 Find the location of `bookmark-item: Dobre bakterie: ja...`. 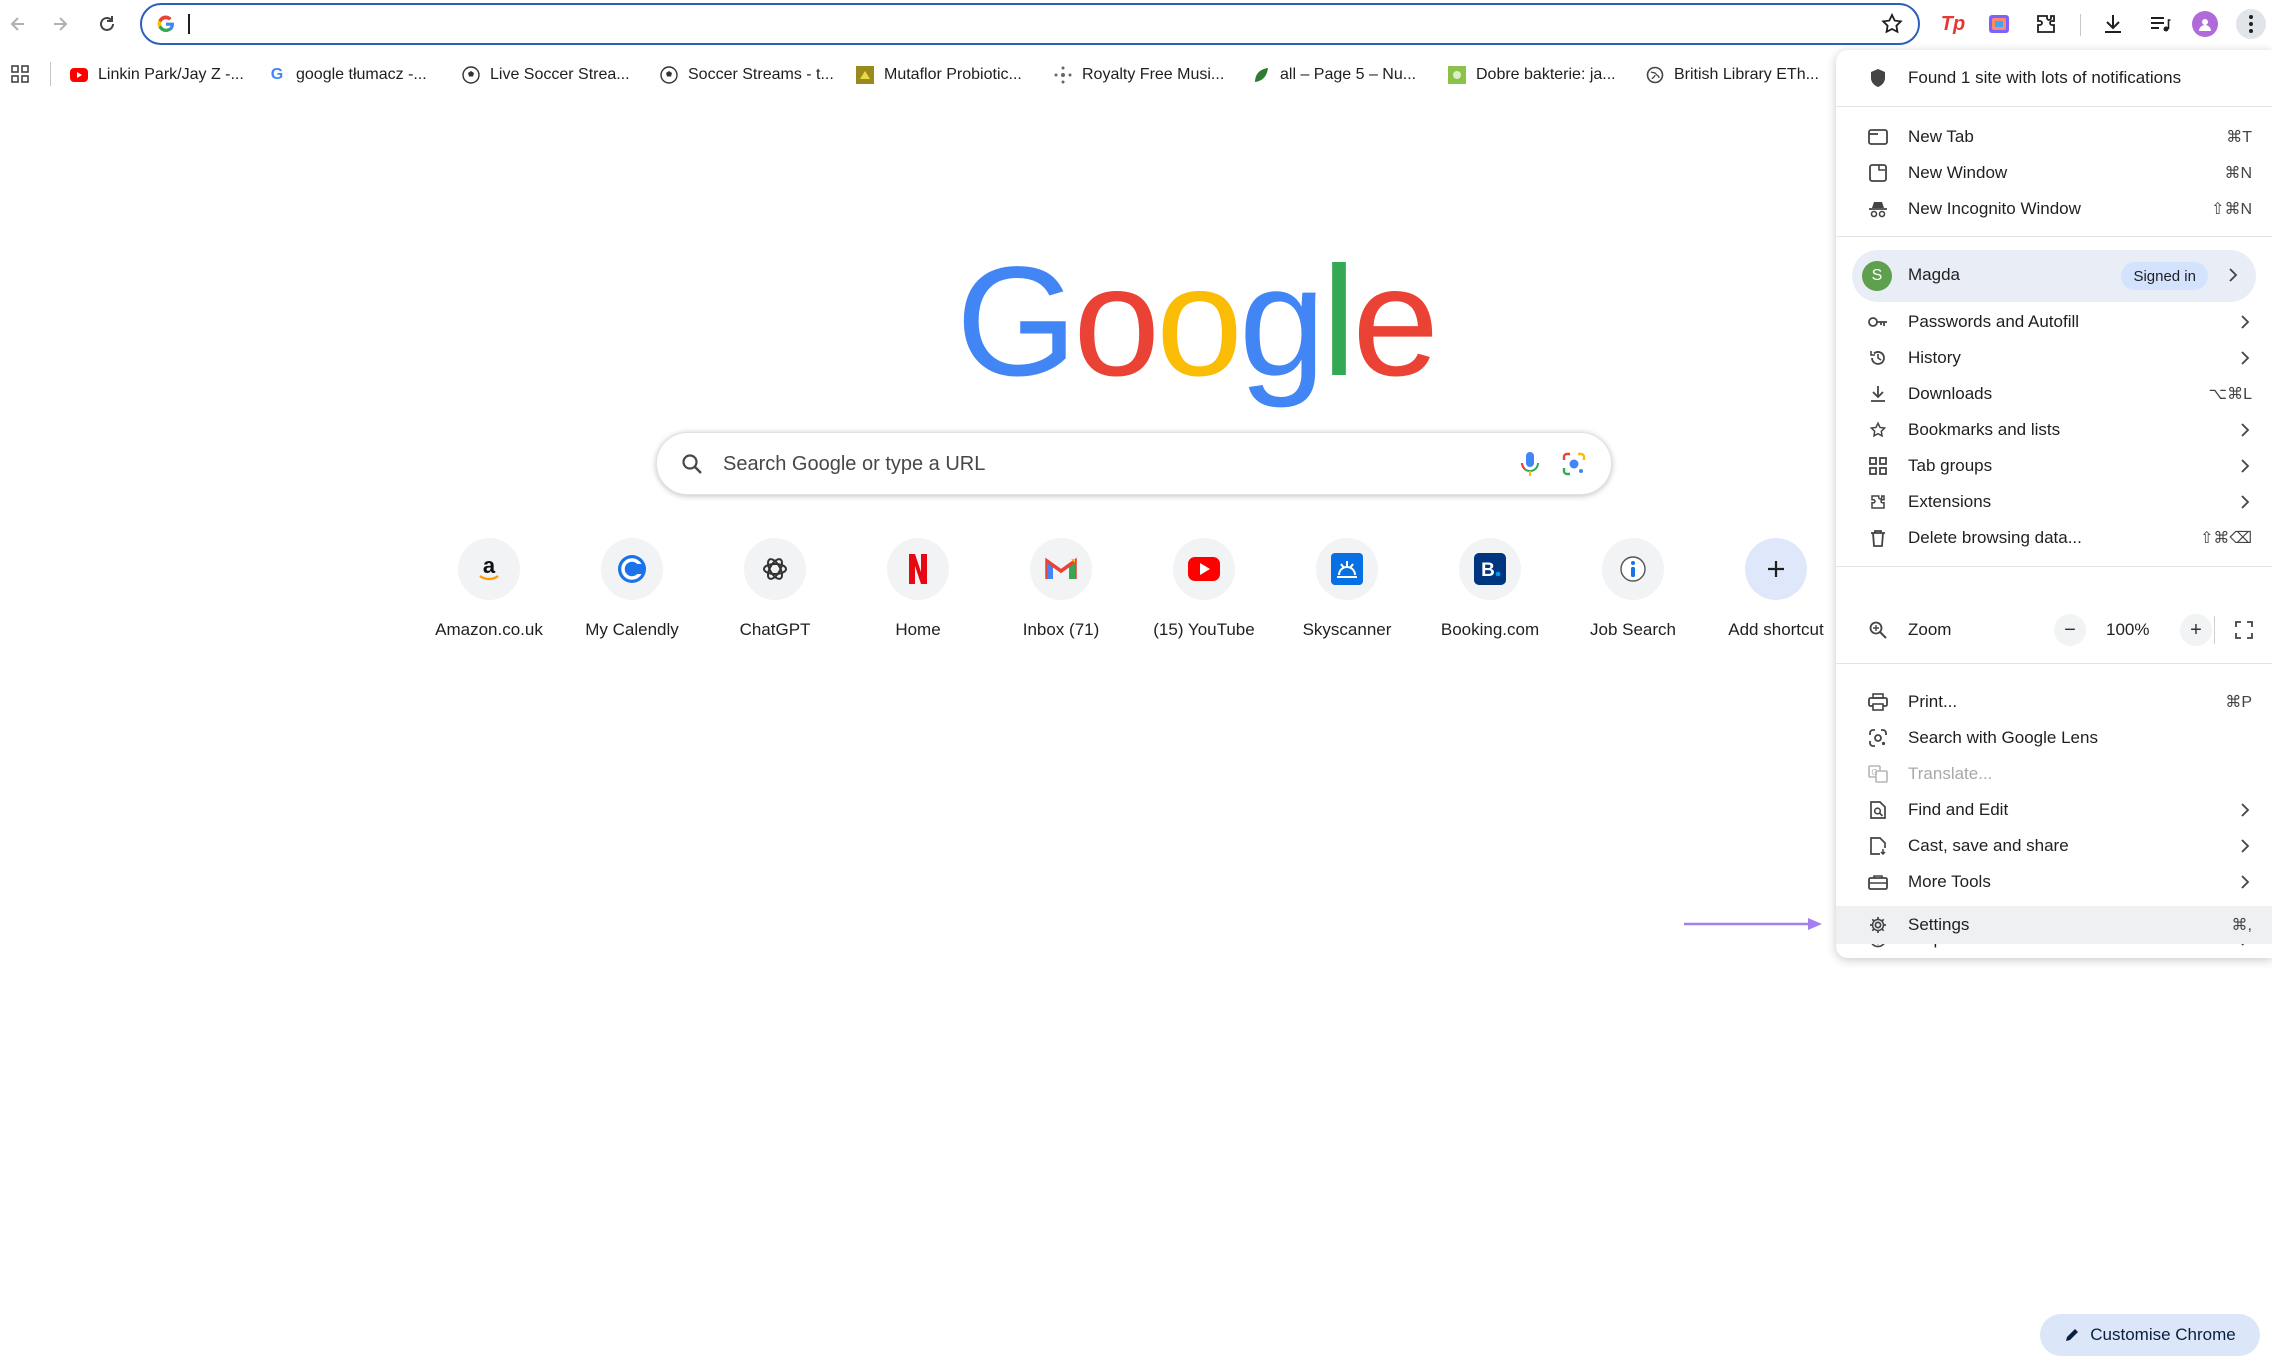

bookmark-item: Dobre bakterie: ja... is located at coordinates (1532, 75).